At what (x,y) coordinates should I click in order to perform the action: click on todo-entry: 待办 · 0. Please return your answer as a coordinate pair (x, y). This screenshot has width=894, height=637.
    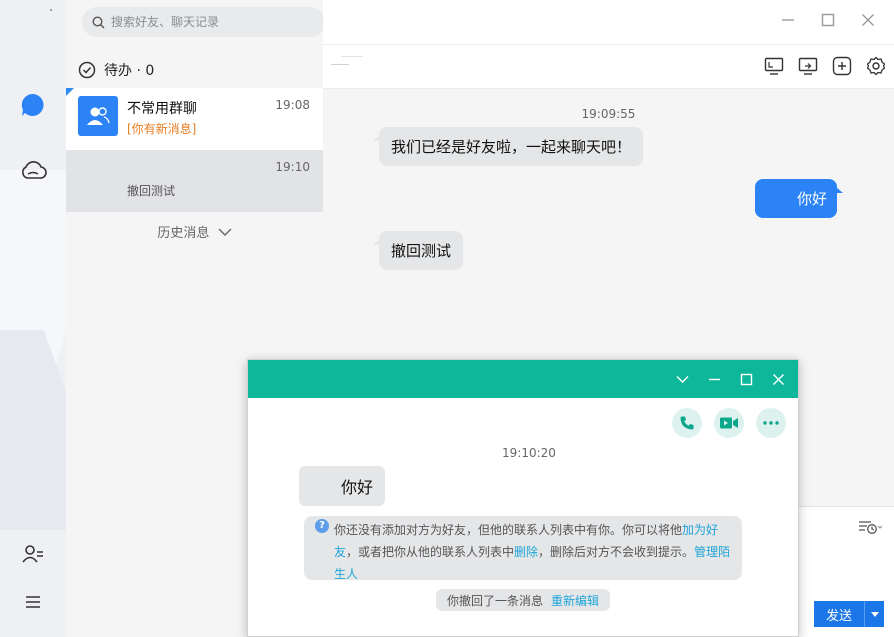
    Looking at the image, I should click on (116, 70).